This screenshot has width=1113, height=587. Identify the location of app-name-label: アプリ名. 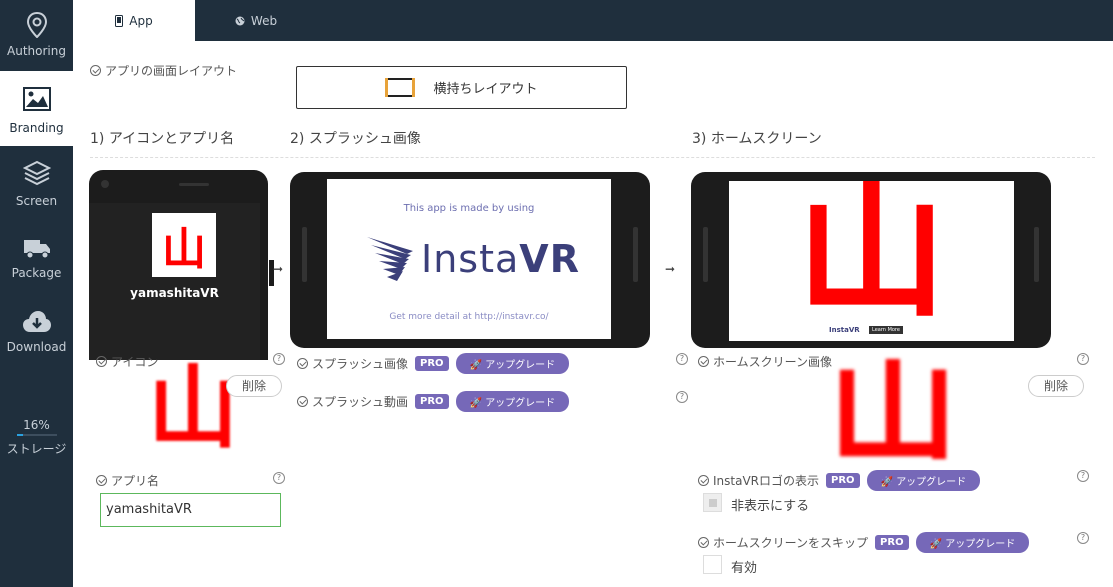
(127, 480).